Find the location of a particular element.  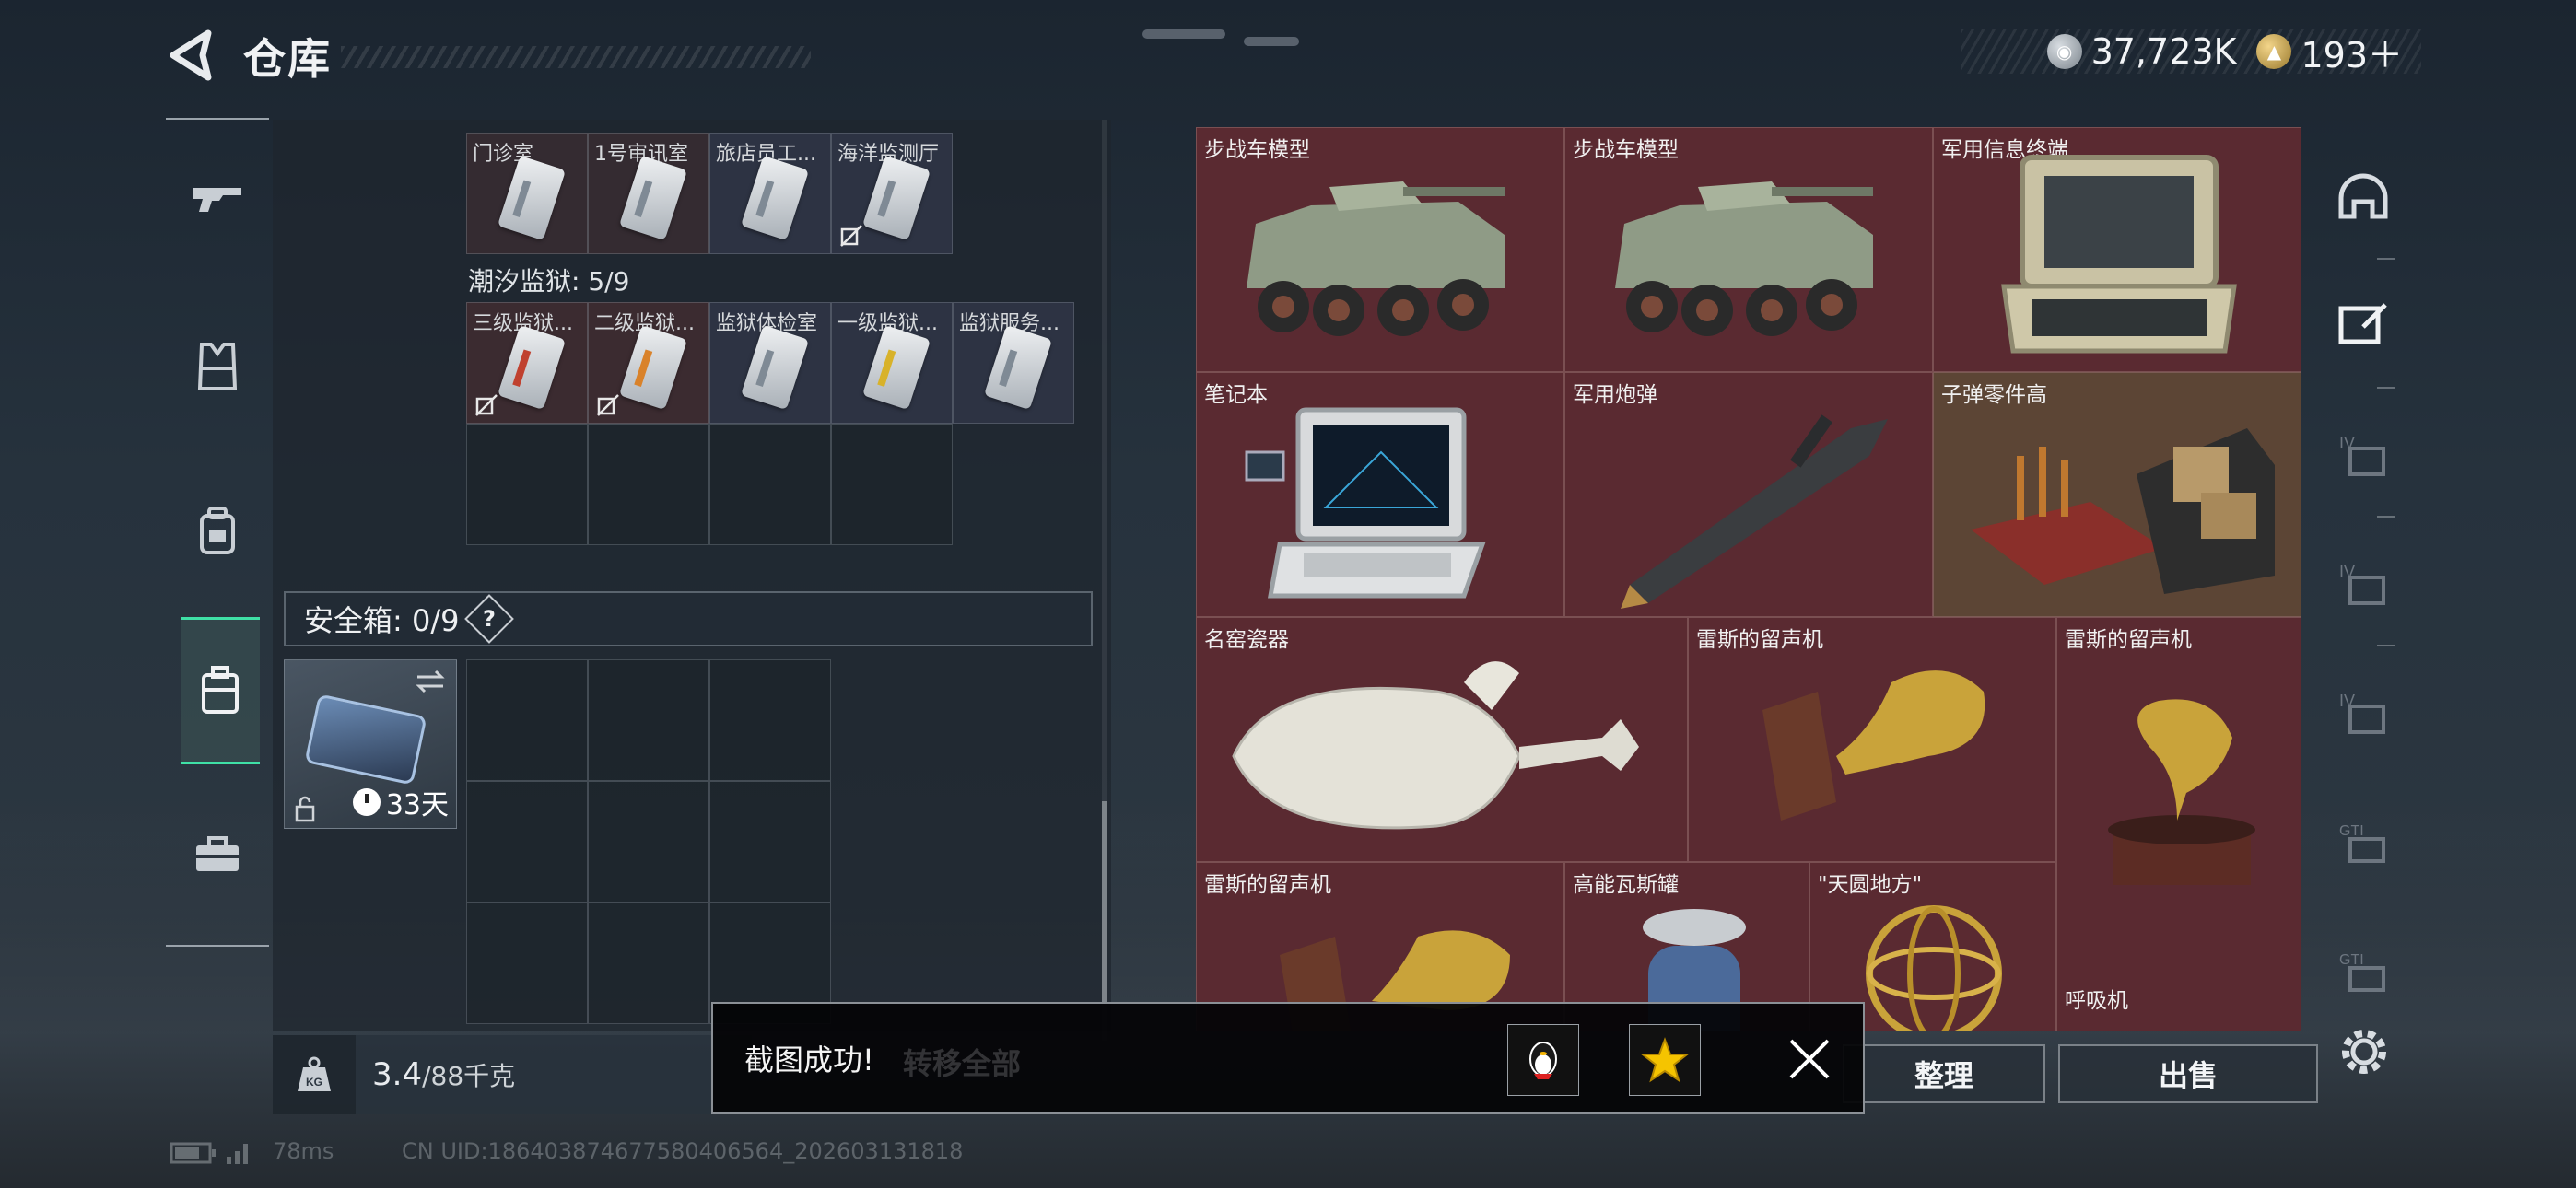

toolbox-icon is located at coordinates (217, 853).